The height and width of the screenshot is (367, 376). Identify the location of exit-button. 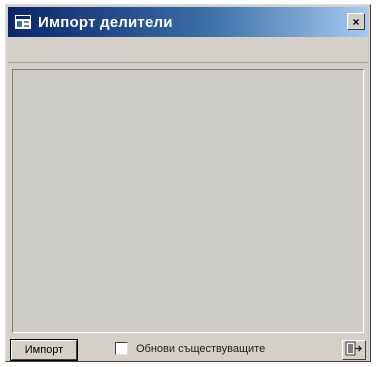
(354, 350).